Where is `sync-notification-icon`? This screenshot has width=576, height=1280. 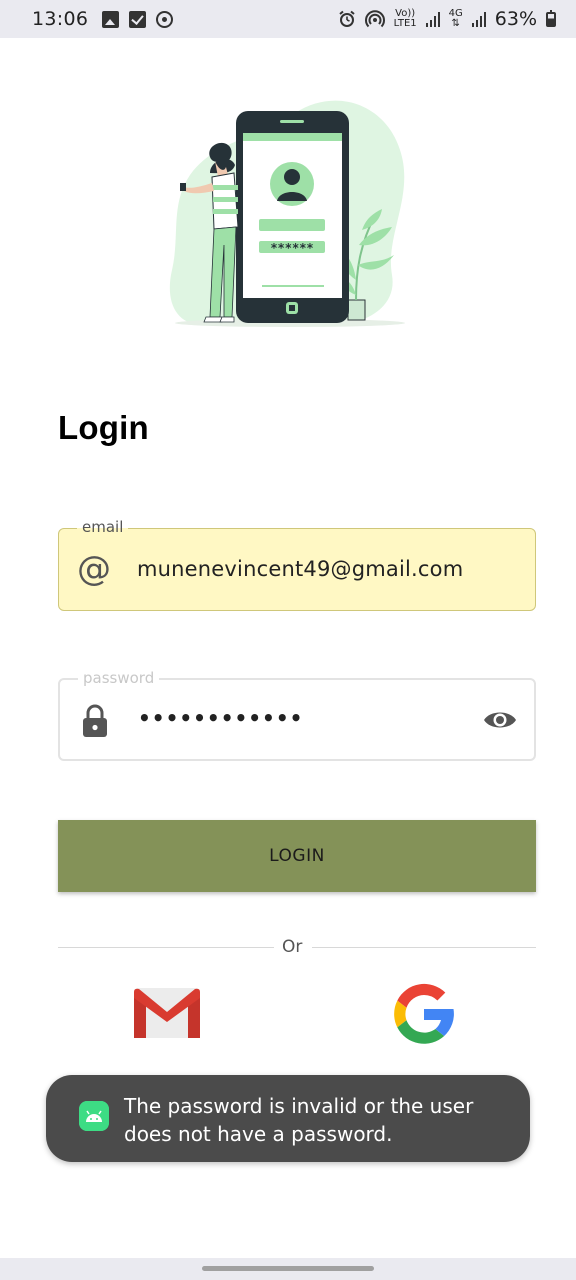 sync-notification-icon is located at coordinates (165, 19).